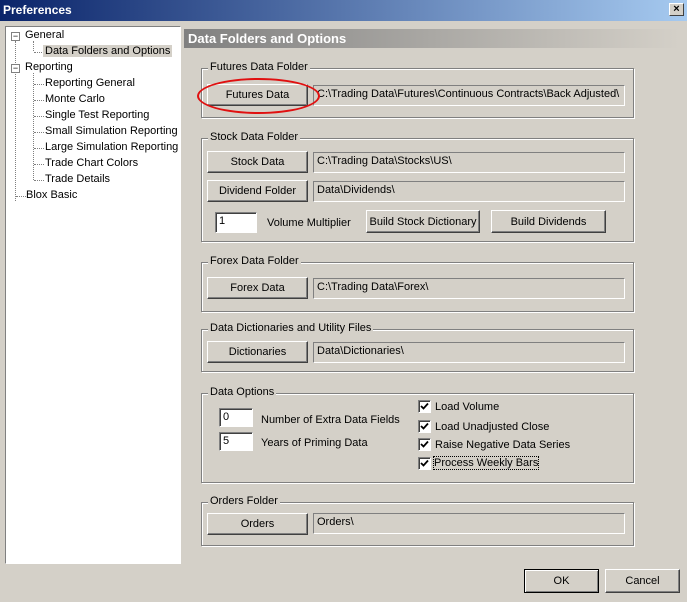 This screenshot has height=602, width=687. Describe the element at coordinates (330, 420) in the screenshot. I see `extra-fields-label: Number of Extra Data Fields` at that location.